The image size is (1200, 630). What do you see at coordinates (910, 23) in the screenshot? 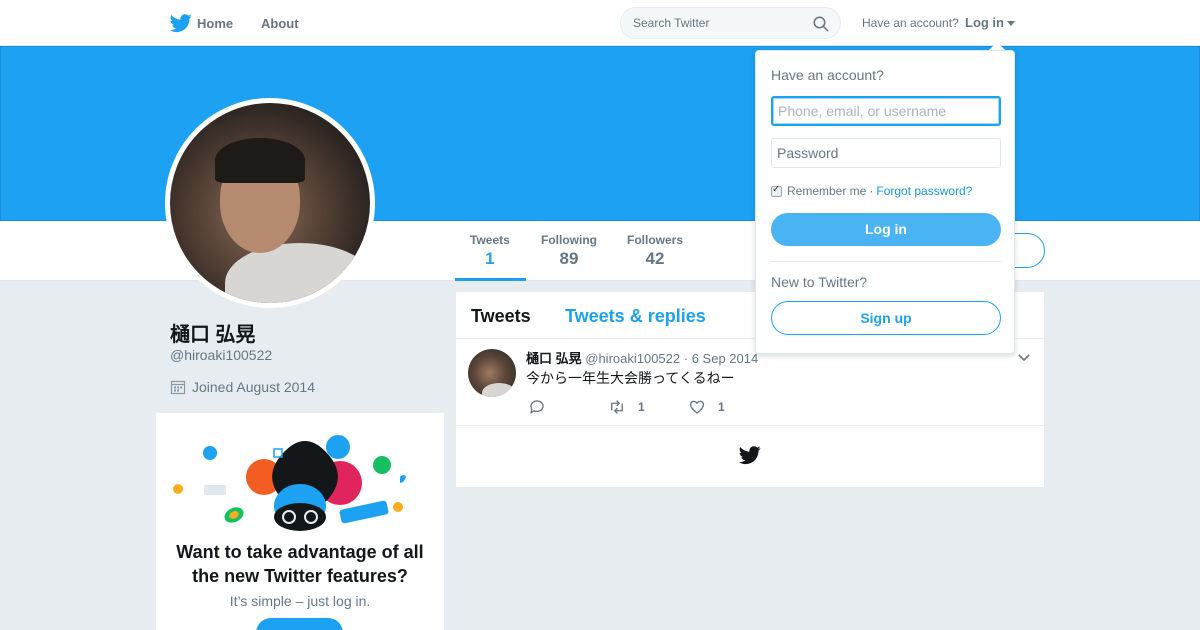
I see `have-account-text: Have an account?` at bounding box center [910, 23].